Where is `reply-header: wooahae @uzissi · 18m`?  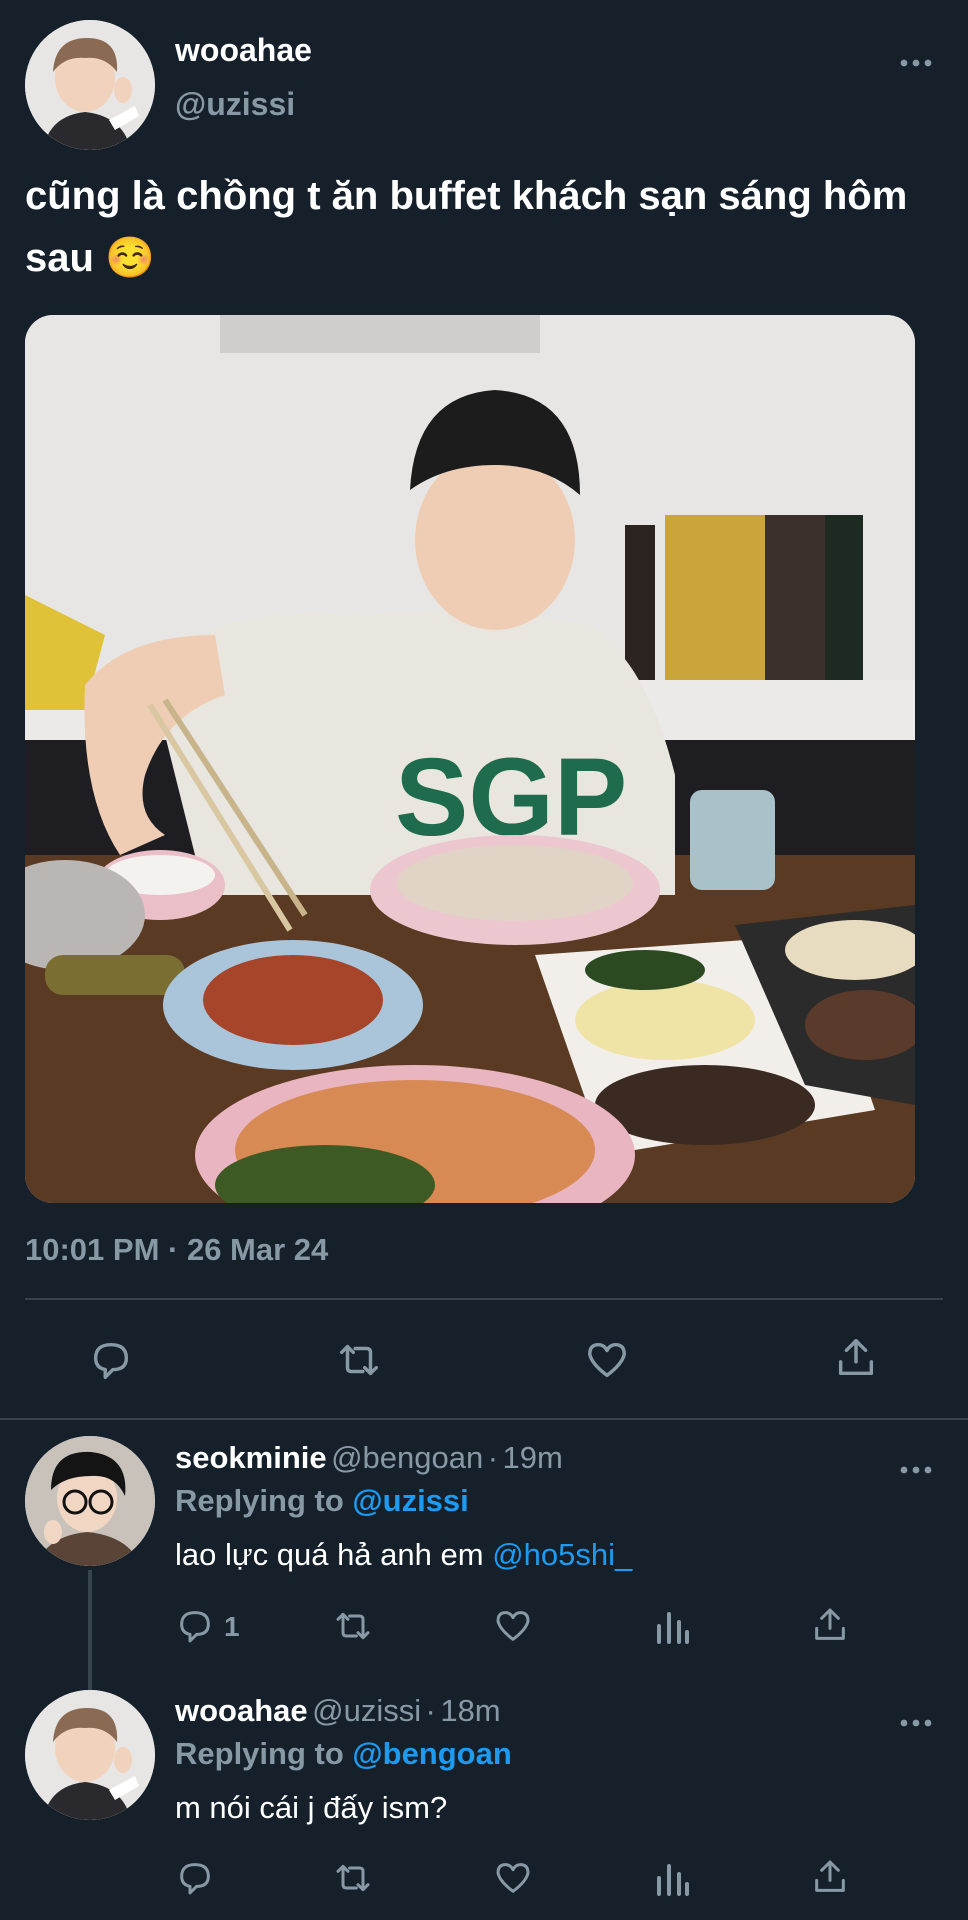
reply-header: wooahae @uzissi · 18m is located at coordinates (338, 1711).